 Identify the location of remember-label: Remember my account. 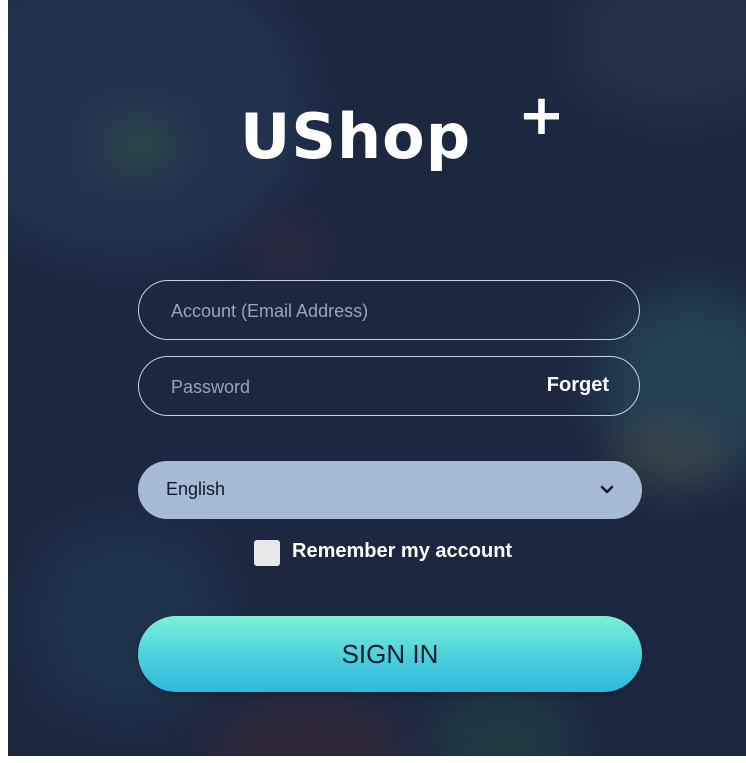
(402, 551).